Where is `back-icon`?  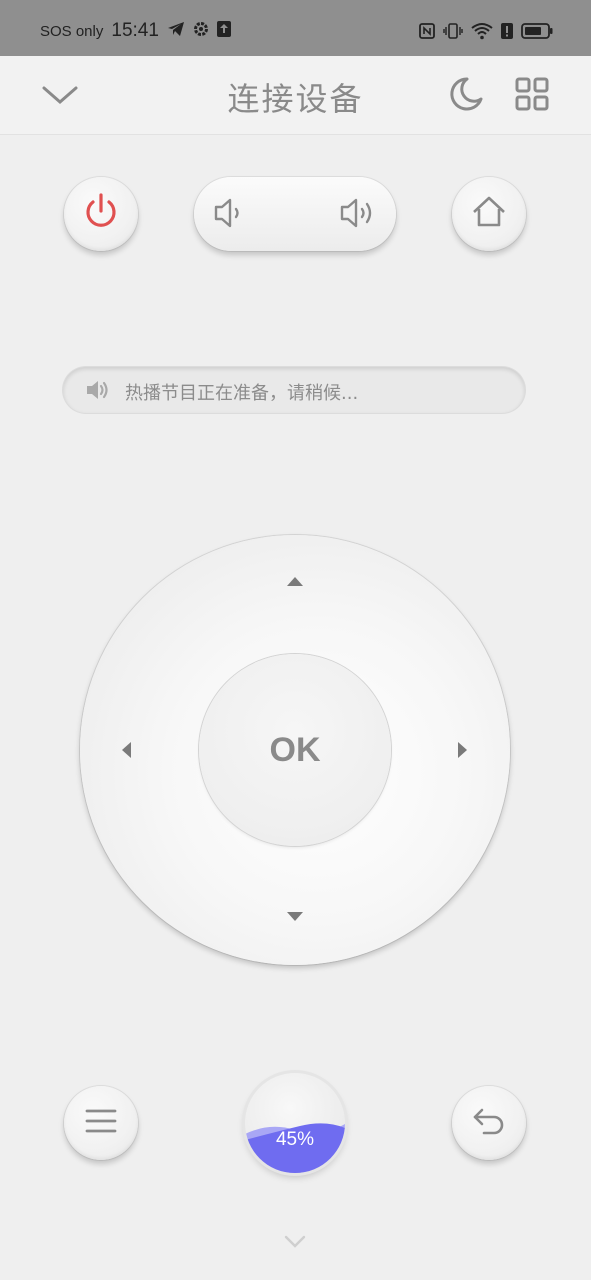
back-icon is located at coordinates (489, 1123).